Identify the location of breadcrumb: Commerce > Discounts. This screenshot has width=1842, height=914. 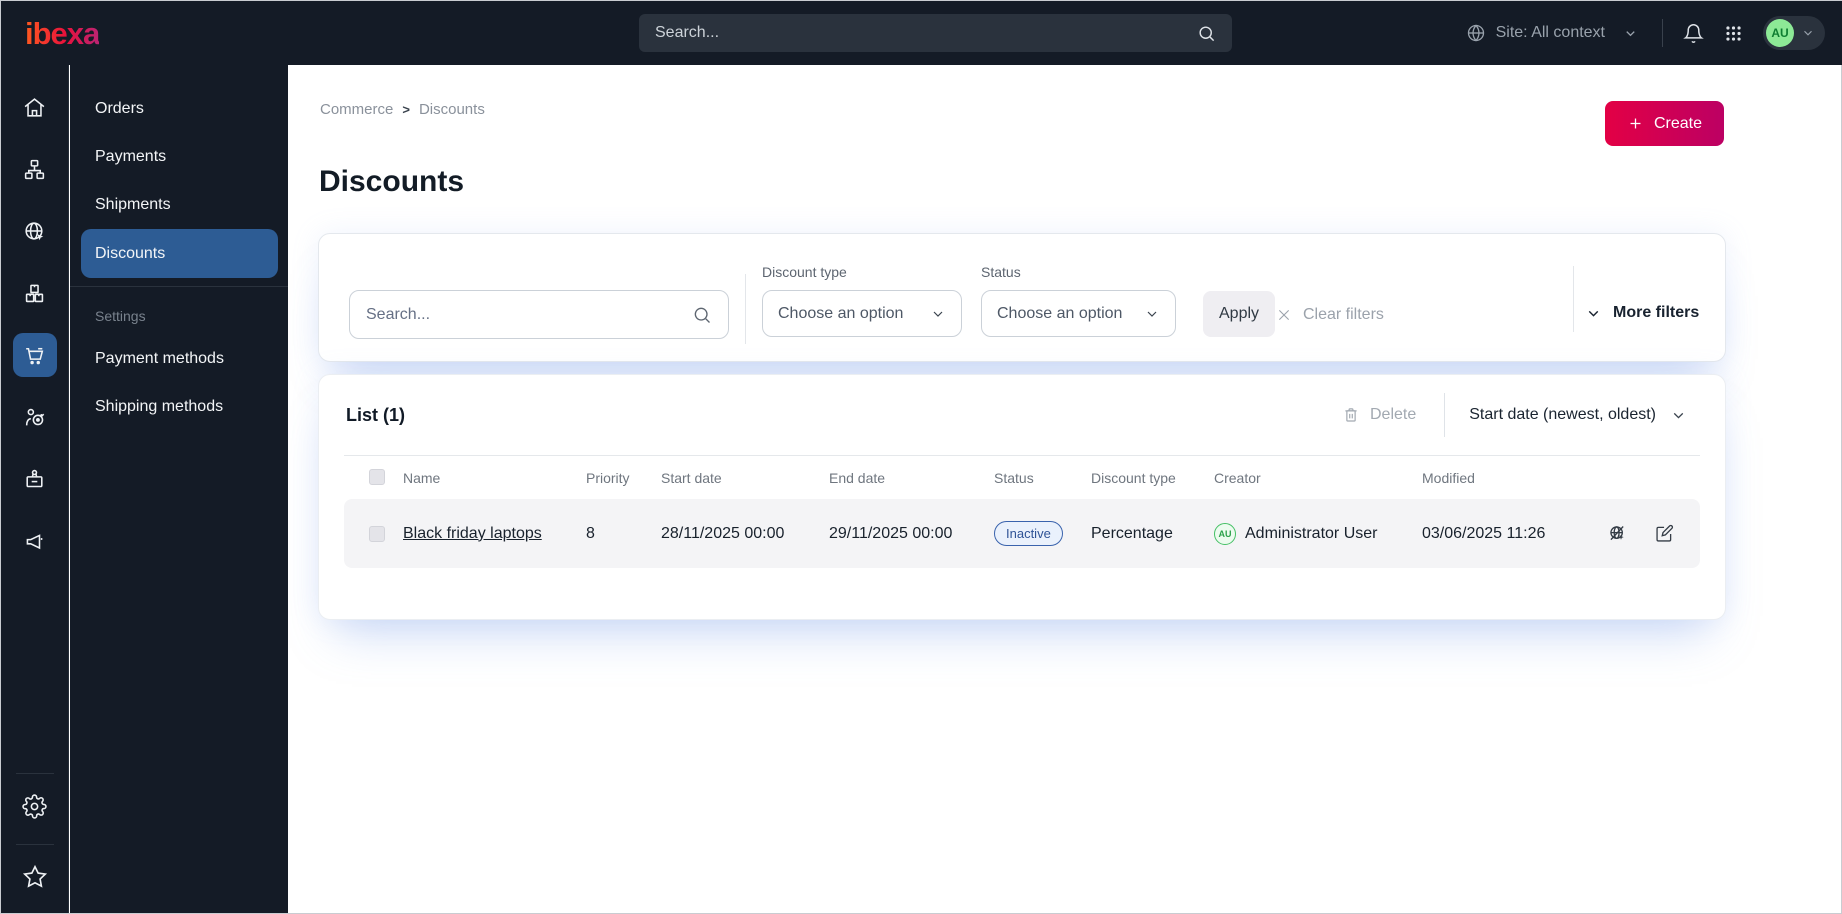
(402, 109).